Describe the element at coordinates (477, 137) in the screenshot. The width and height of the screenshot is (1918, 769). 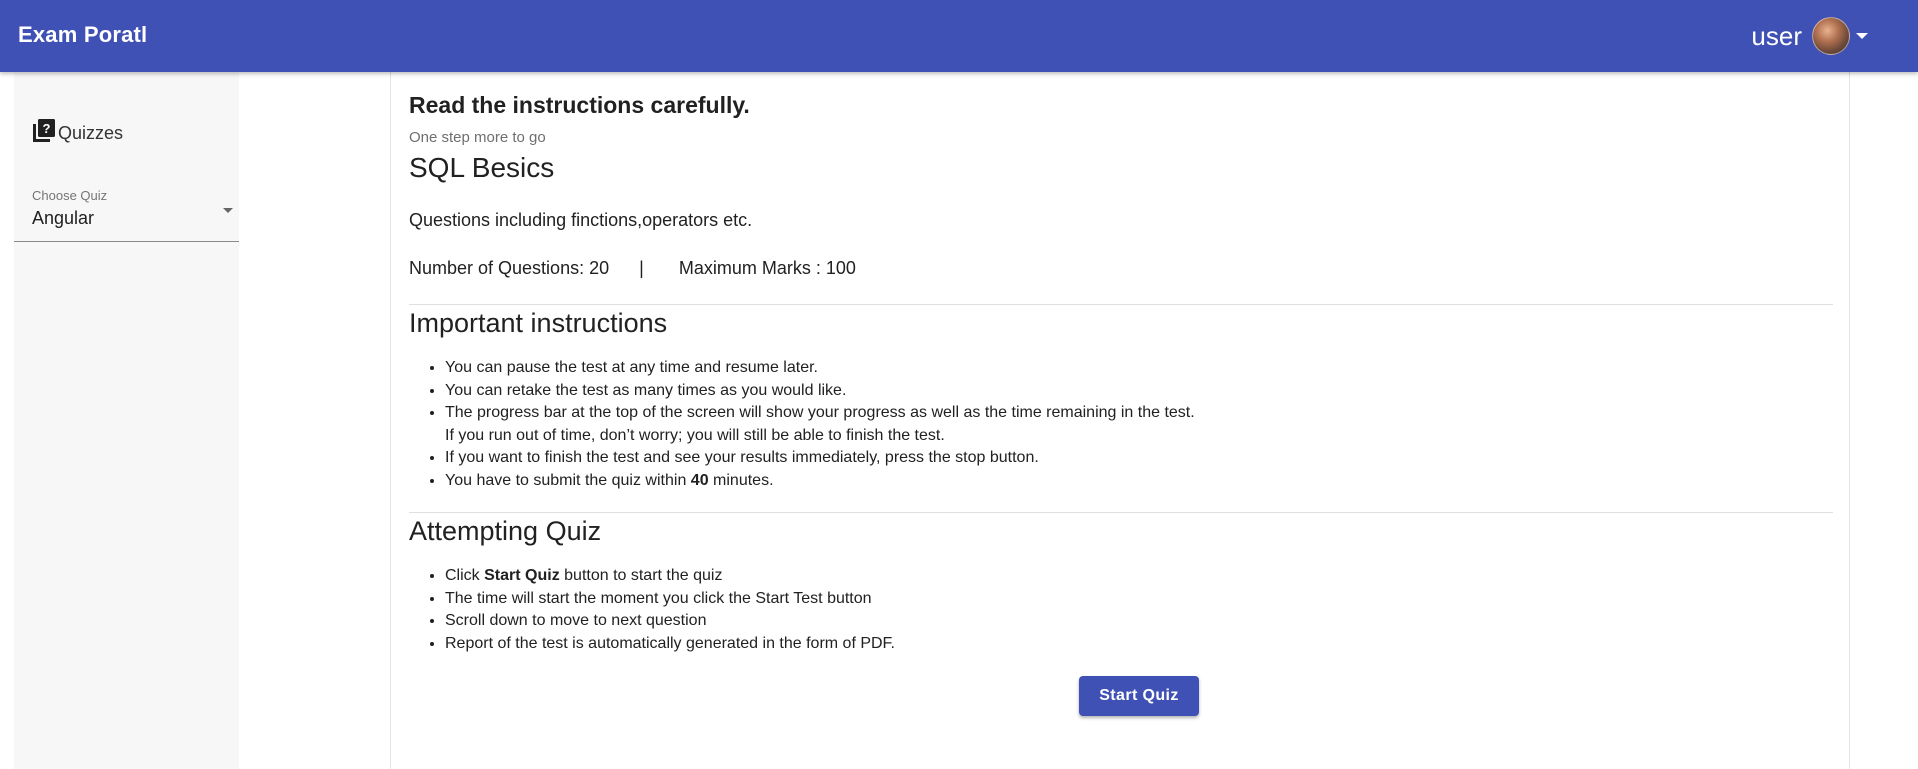
I see `page-subtitle: One step more to go` at that location.